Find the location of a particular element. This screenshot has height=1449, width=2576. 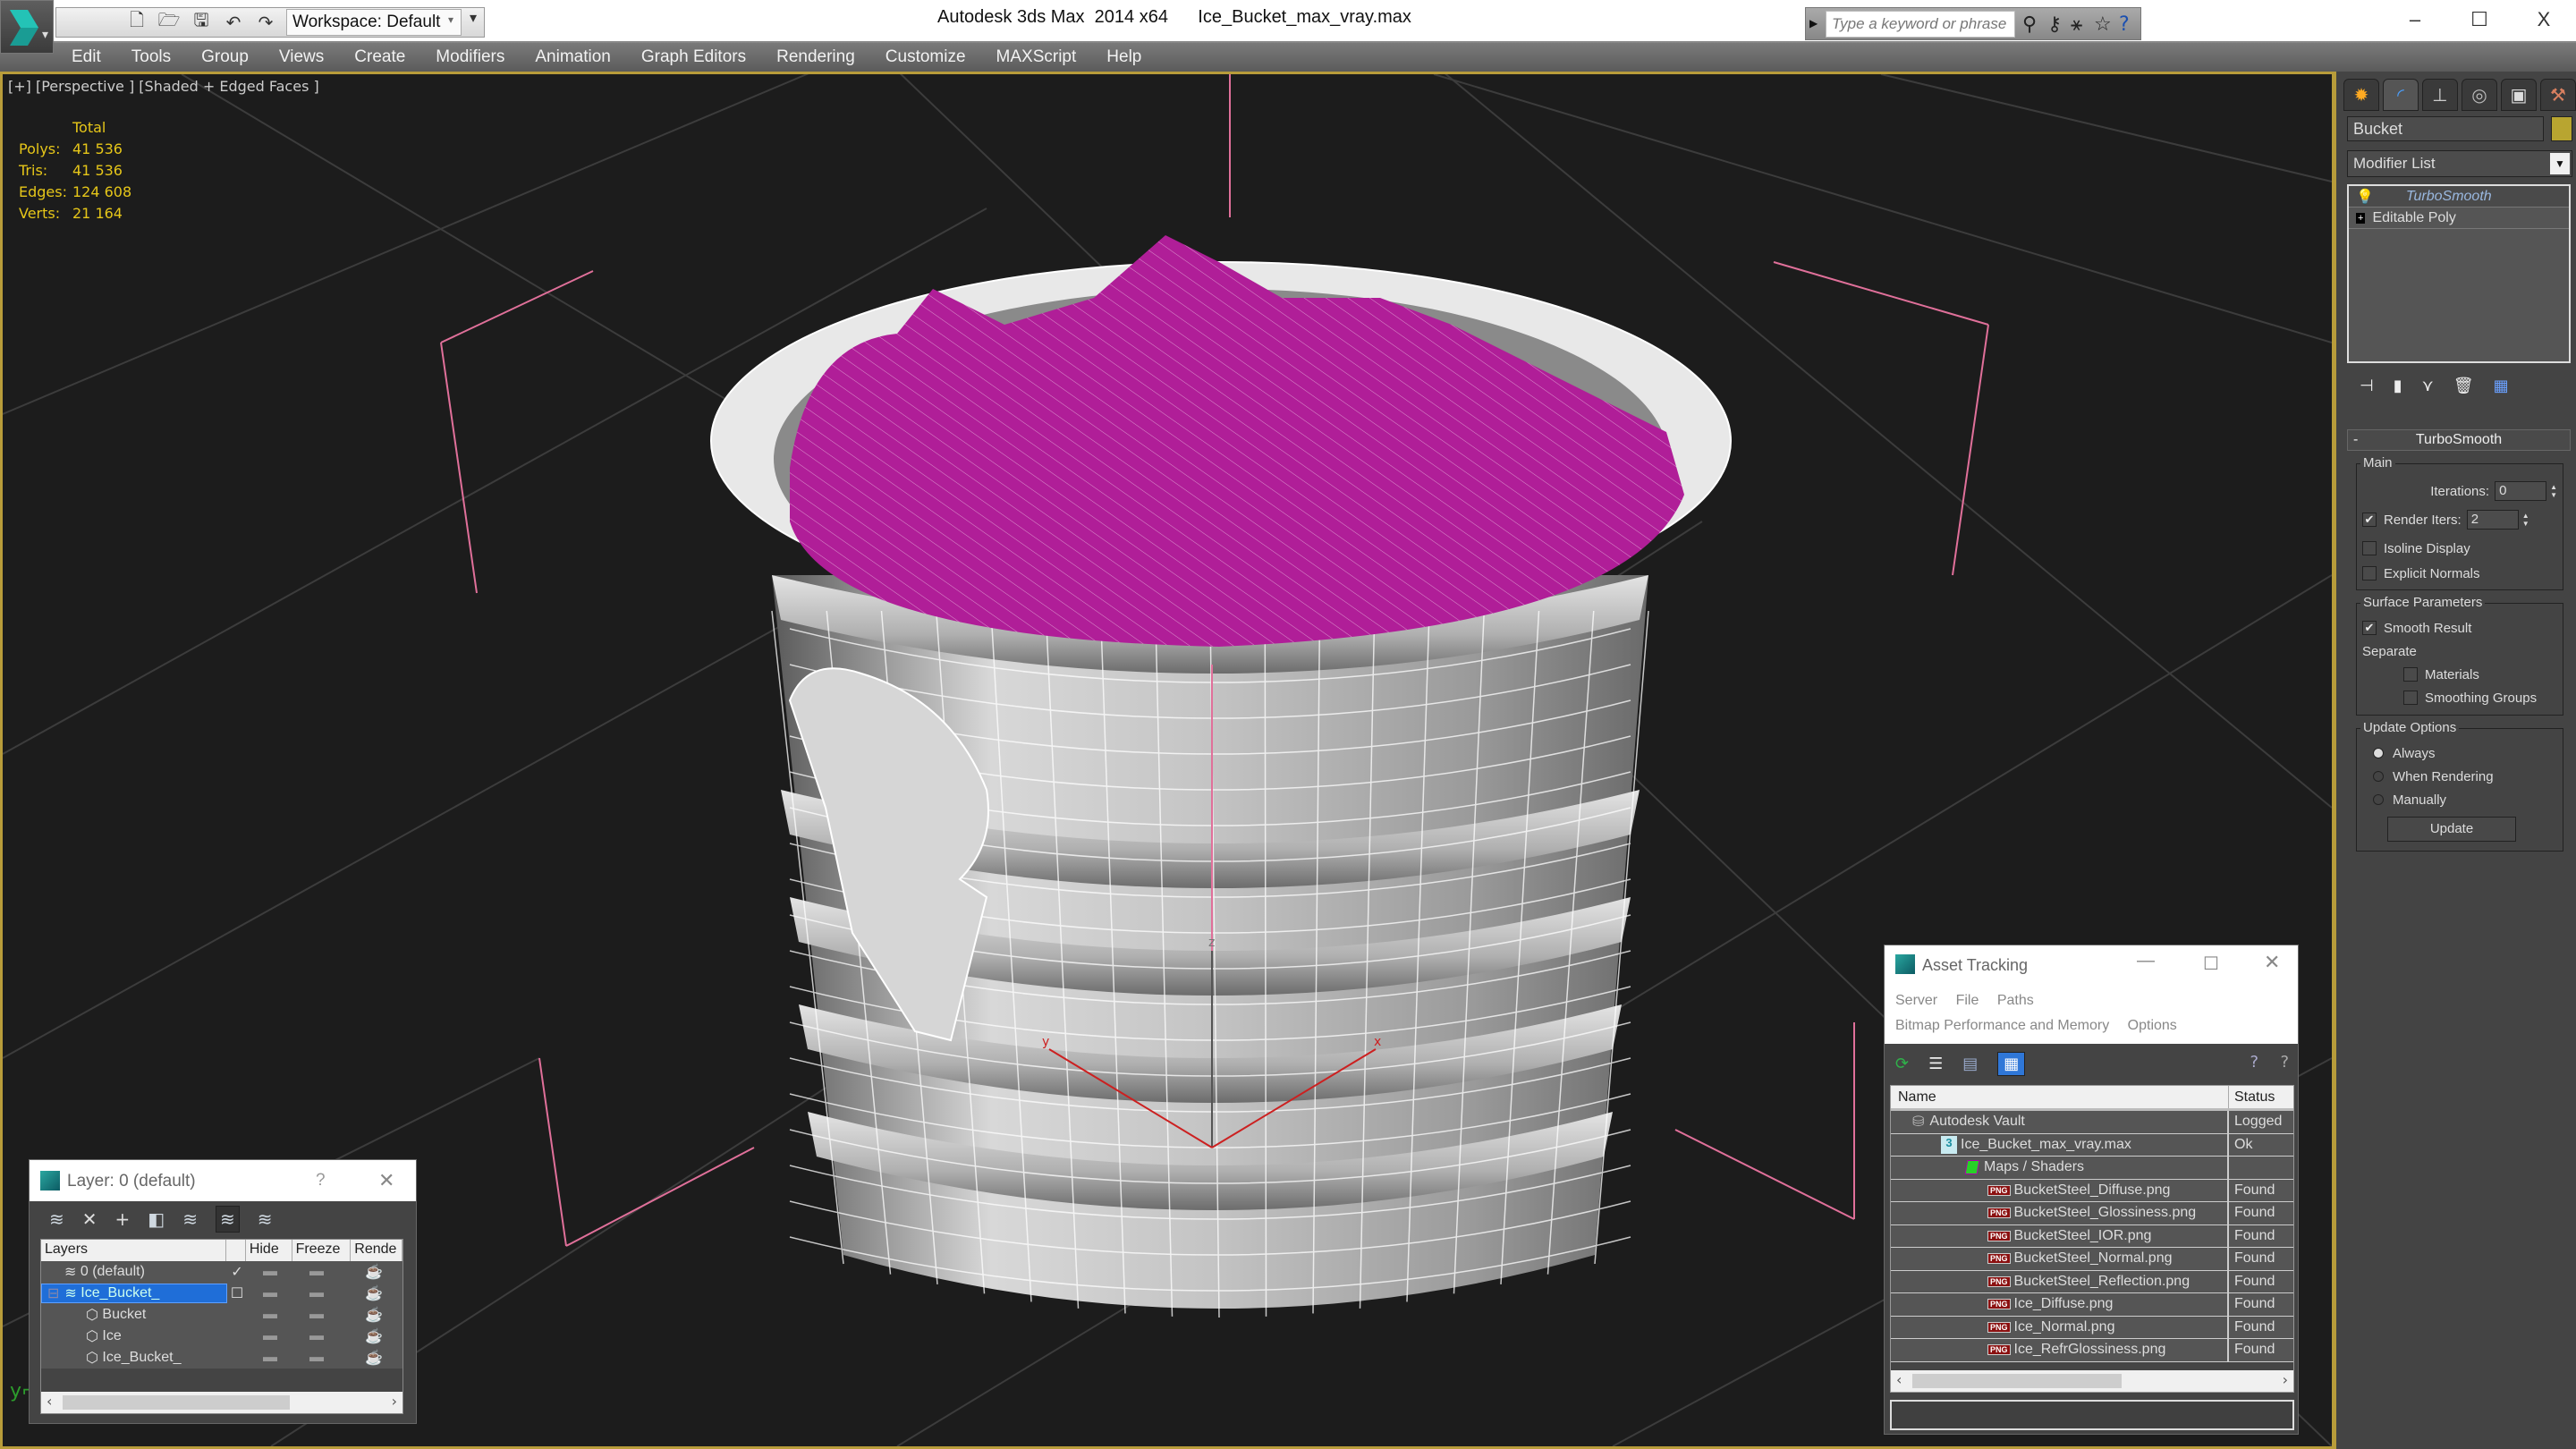

asset-row: PNG BucketSteel_IOR.png Found is located at coordinates (2092, 1236).